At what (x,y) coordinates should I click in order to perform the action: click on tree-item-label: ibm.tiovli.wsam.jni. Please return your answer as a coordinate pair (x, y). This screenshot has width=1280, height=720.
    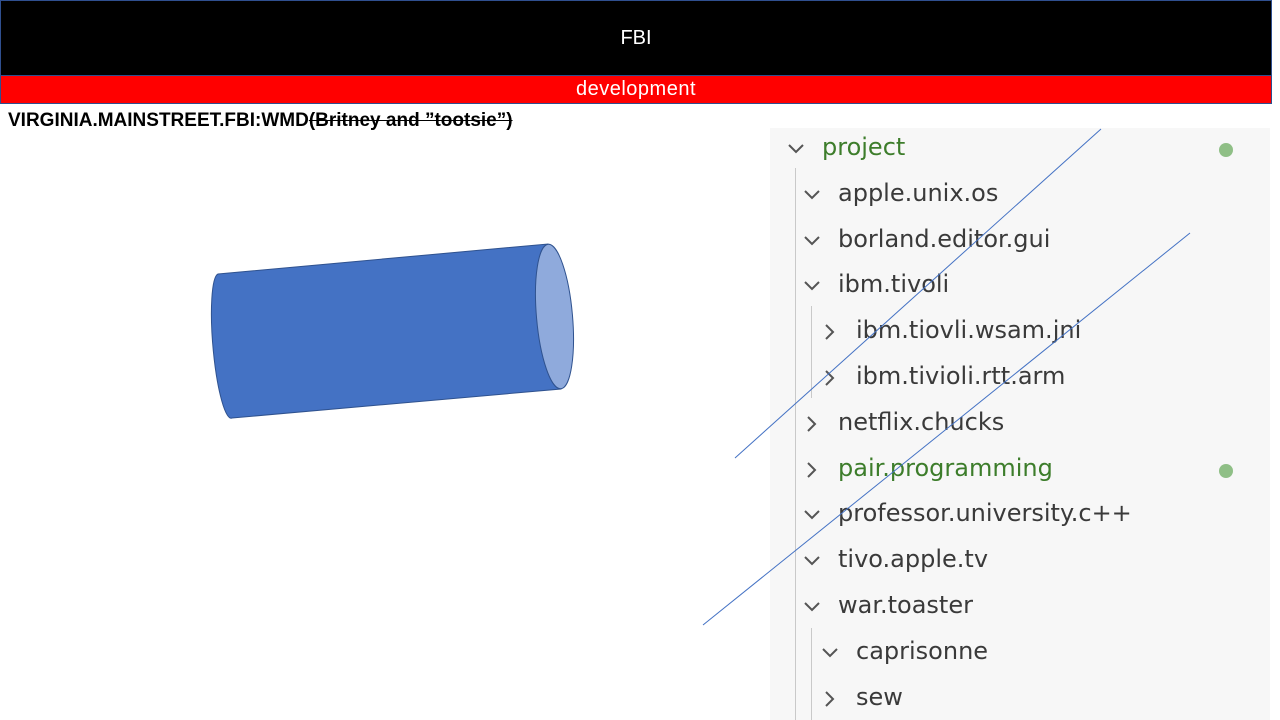
    Looking at the image, I should click on (969, 330).